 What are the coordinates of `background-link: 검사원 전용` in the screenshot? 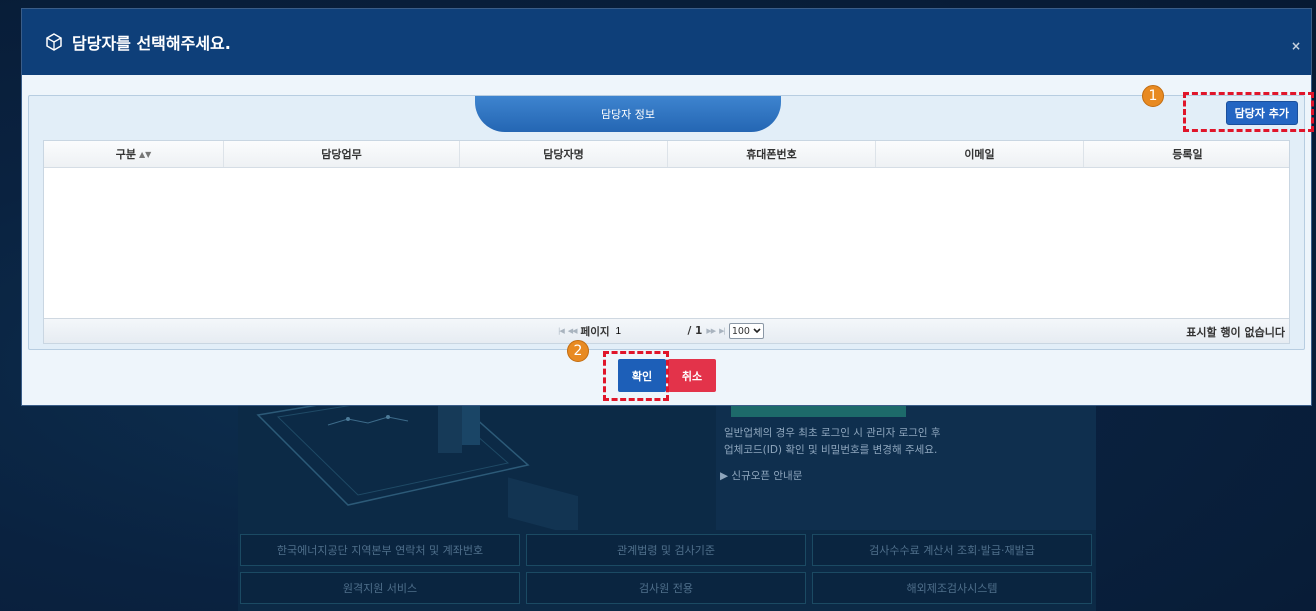 It's located at (666, 588).